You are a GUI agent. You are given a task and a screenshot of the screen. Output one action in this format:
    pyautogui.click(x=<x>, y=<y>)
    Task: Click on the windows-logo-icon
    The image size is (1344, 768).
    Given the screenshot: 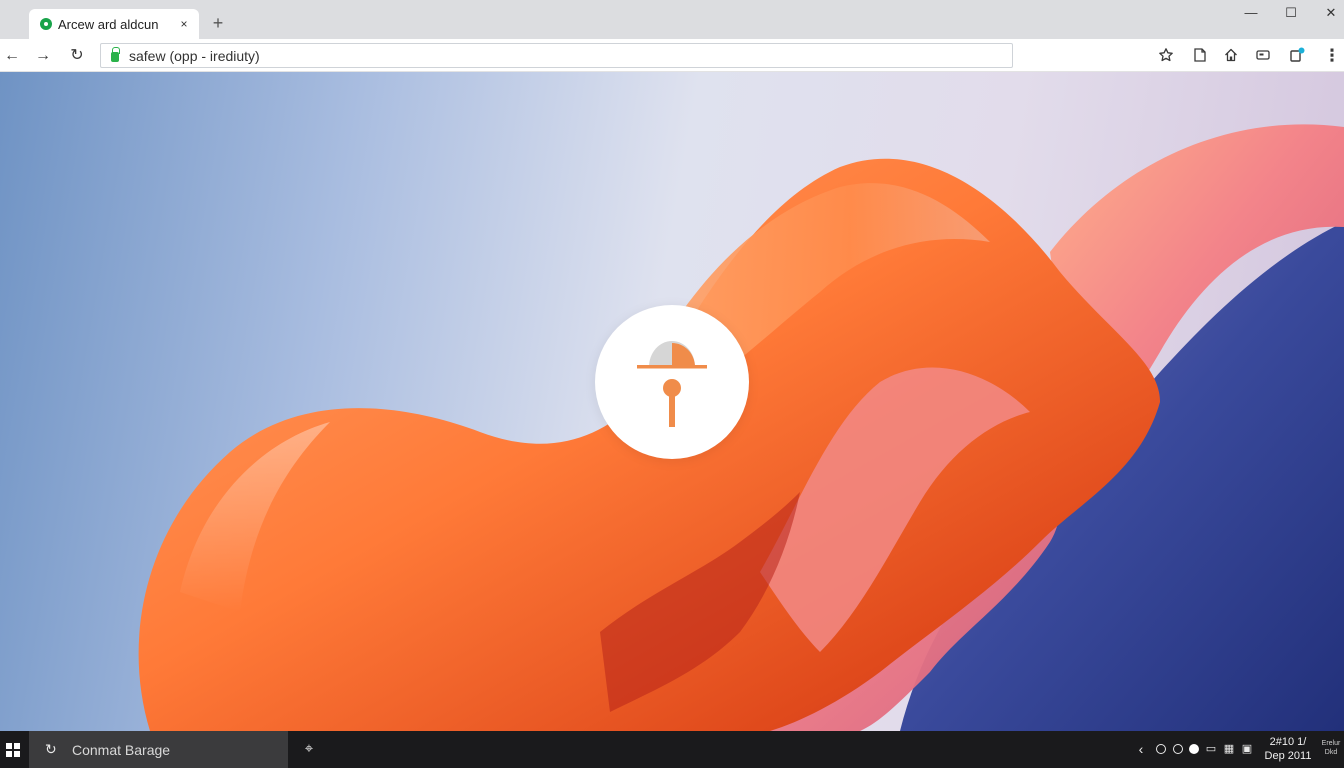 What is the action you would take?
    pyautogui.click(x=13, y=749)
    